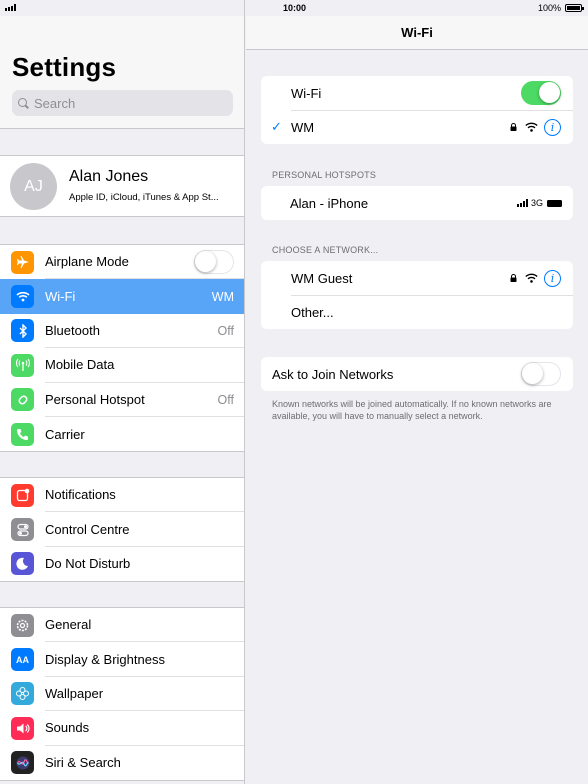 Image resolution: width=588 pixels, height=784 pixels. I want to click on sidebar-item-label: Wi-Fi, so click(60, 296).